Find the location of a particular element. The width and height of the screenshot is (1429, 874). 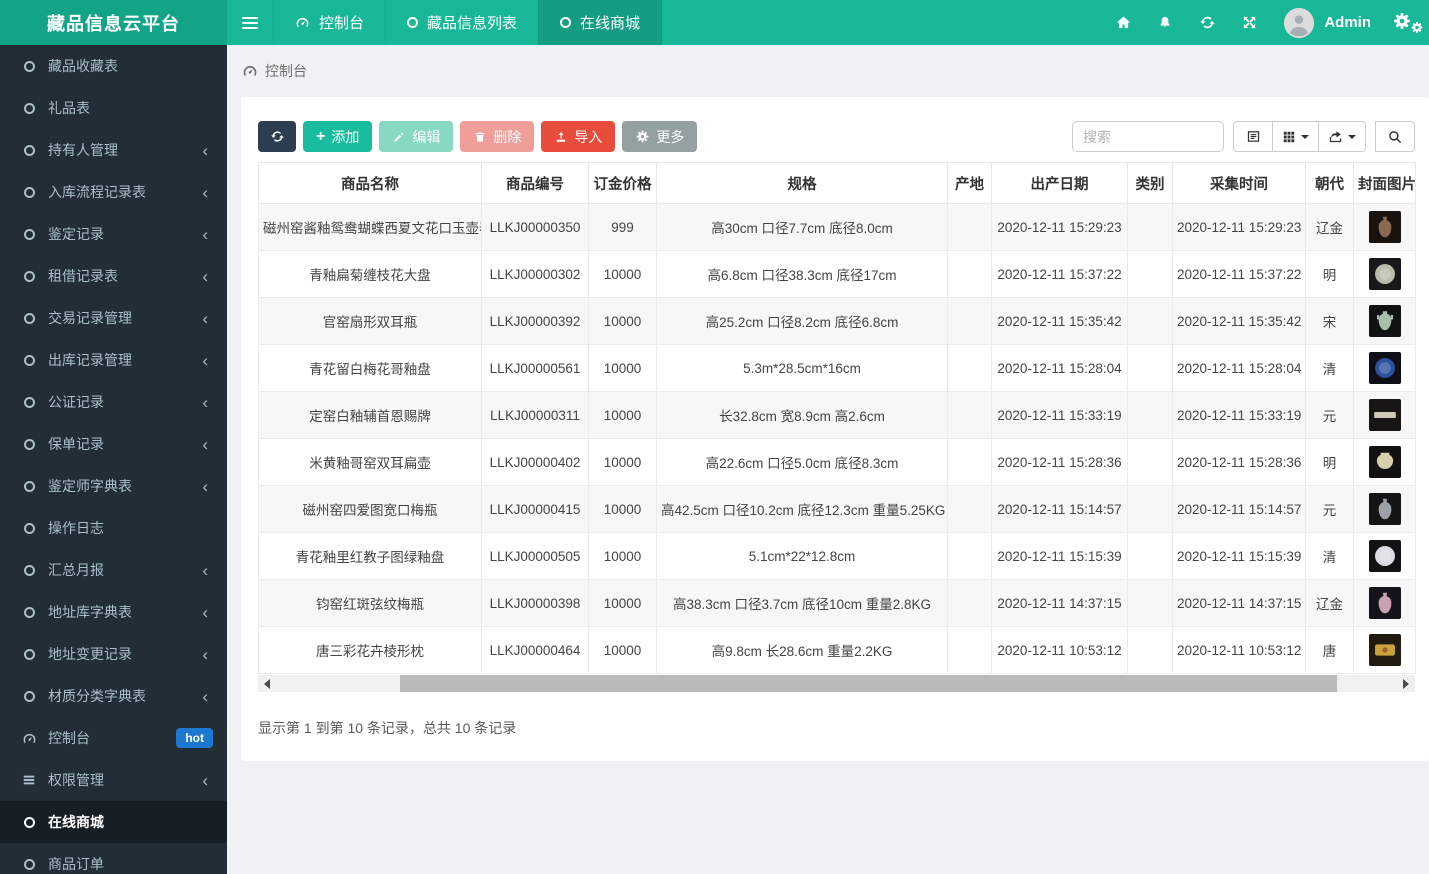

sidebar-item-17: 权限管理 ‹ is located at coordinates (113, 780).